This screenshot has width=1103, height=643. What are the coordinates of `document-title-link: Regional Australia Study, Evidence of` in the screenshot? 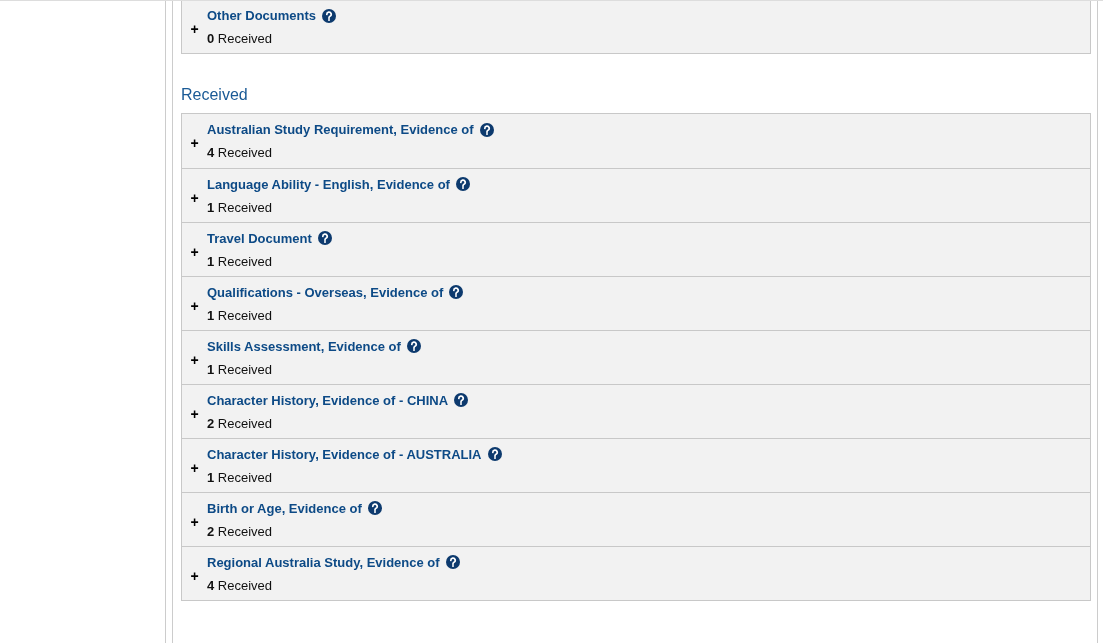 It's located at (323, 562).